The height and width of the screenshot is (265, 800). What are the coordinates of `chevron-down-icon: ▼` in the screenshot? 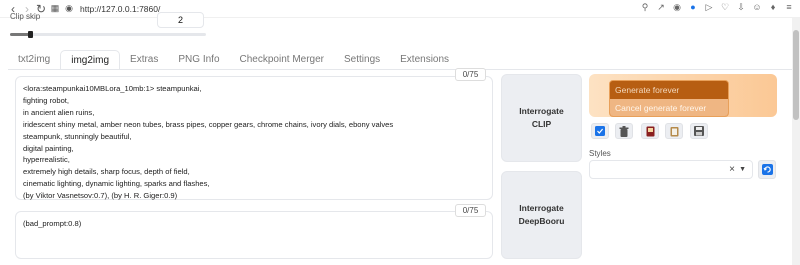 It's located at (742, 169).